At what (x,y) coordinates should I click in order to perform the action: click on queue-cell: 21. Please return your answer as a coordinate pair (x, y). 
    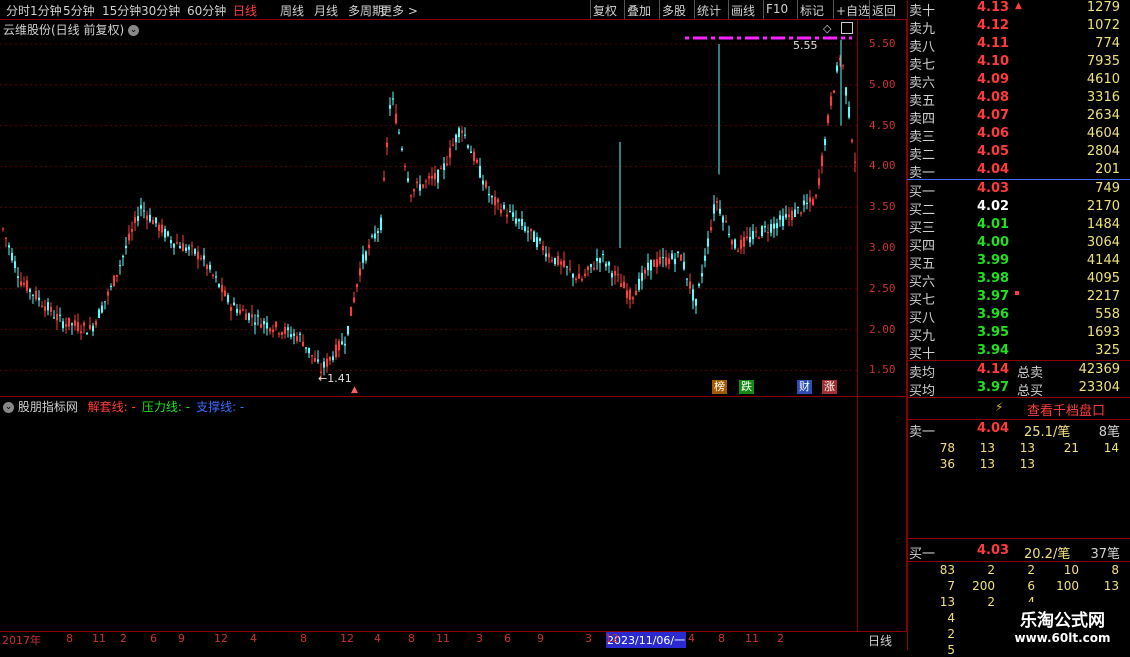
    Looking at the image, I should click on (1071, 448).